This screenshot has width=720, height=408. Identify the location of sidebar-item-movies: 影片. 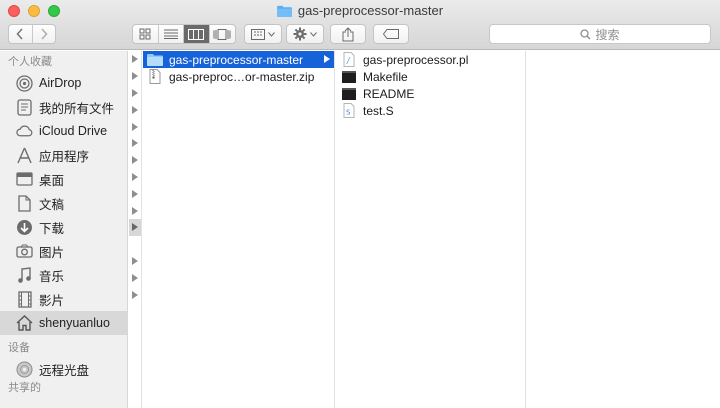
(63, 299).